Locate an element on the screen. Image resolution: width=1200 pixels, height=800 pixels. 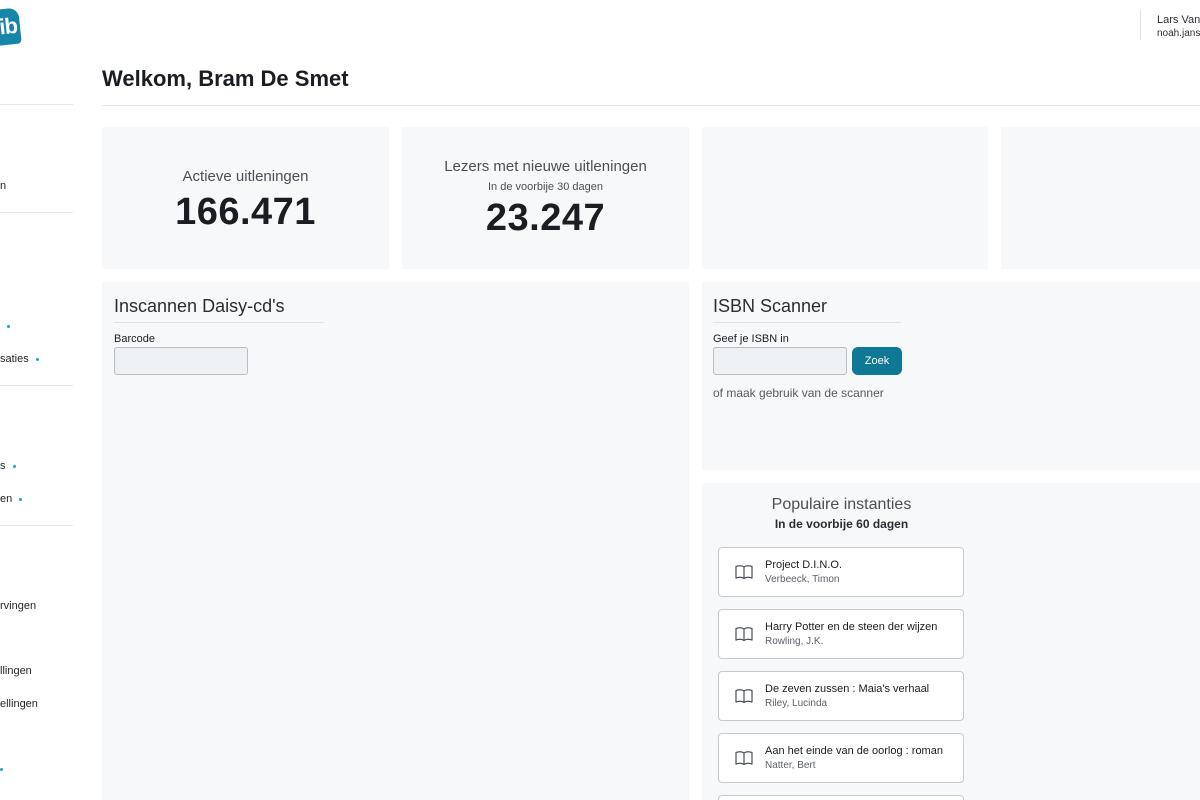
daisy-panel-title: Inscannen Daisy-cd's is located at coordinates (199, 306).